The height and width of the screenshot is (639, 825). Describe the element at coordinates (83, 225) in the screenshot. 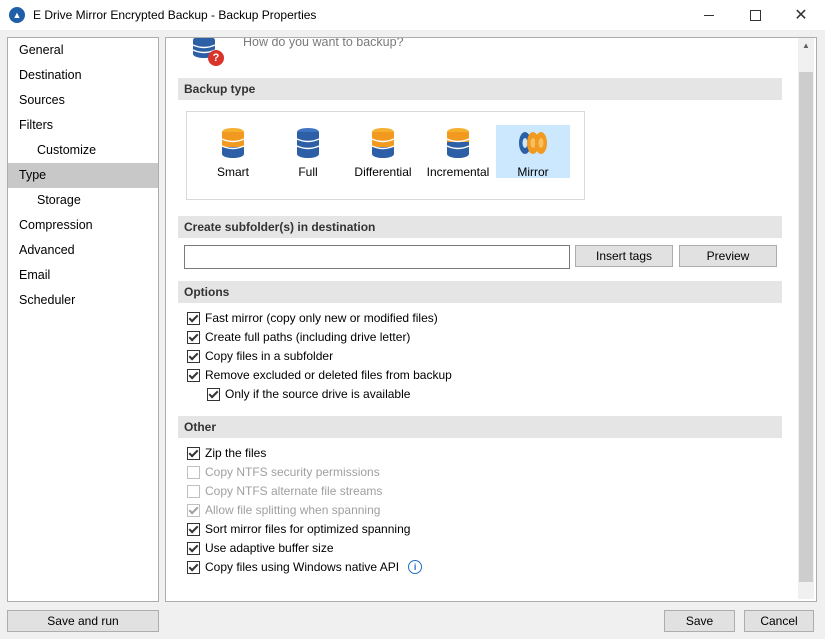

I see `sidebar-item-compression: Compression` at that location.